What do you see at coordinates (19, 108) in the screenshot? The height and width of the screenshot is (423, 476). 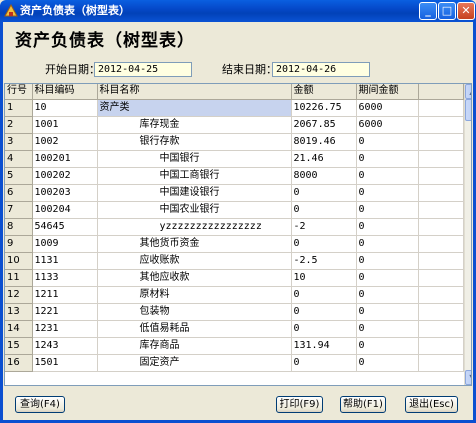 I see `row-number-cell: 1` at bounding box center [19, 108].